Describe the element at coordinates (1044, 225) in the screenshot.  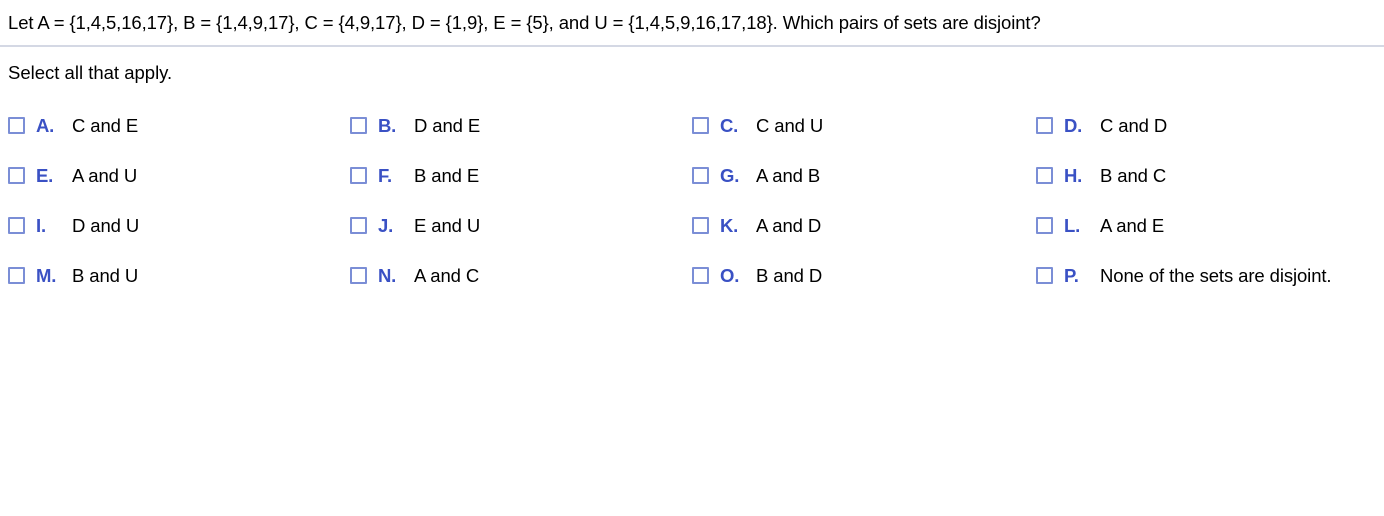
I see `checkbox-icon-l` at that location.